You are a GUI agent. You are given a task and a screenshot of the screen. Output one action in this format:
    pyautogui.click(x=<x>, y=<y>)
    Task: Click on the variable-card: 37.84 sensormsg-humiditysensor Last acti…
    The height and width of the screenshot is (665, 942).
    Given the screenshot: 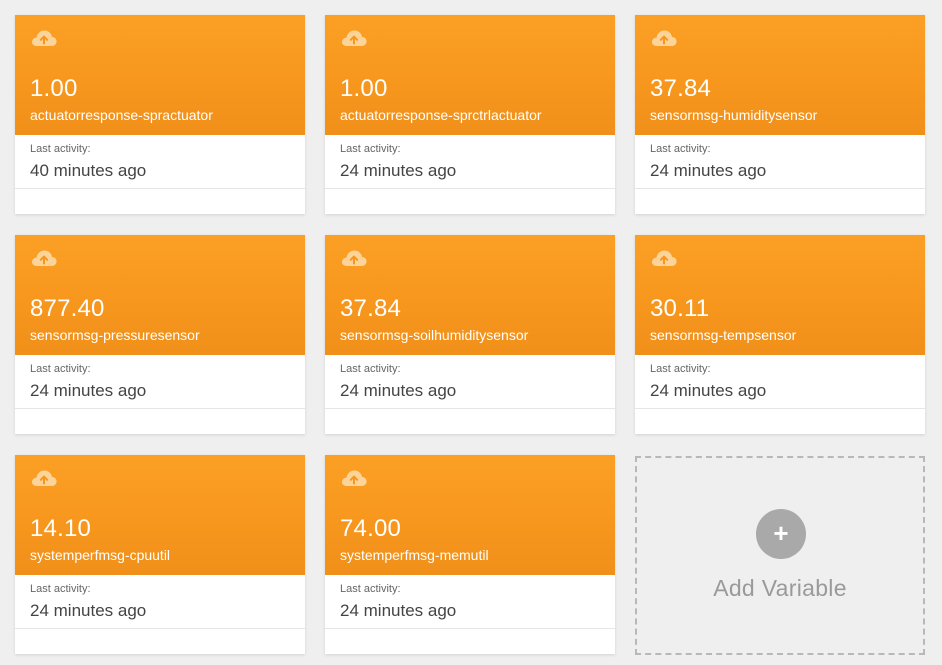 What is the action you would take?
    pyautogui.click(x=780, y=114)
    